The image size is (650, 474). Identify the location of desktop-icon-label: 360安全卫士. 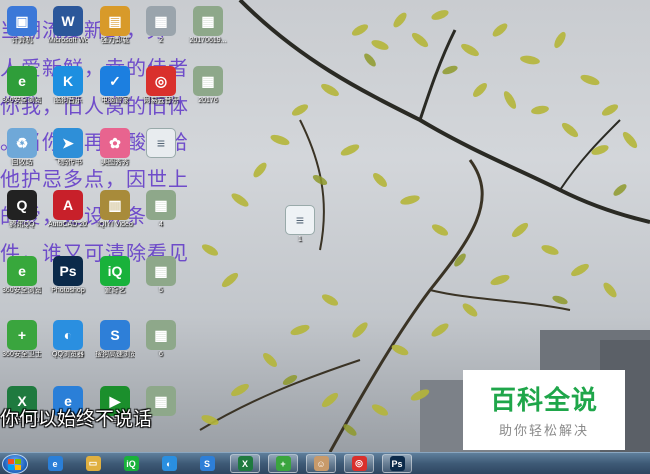
(22, 354).